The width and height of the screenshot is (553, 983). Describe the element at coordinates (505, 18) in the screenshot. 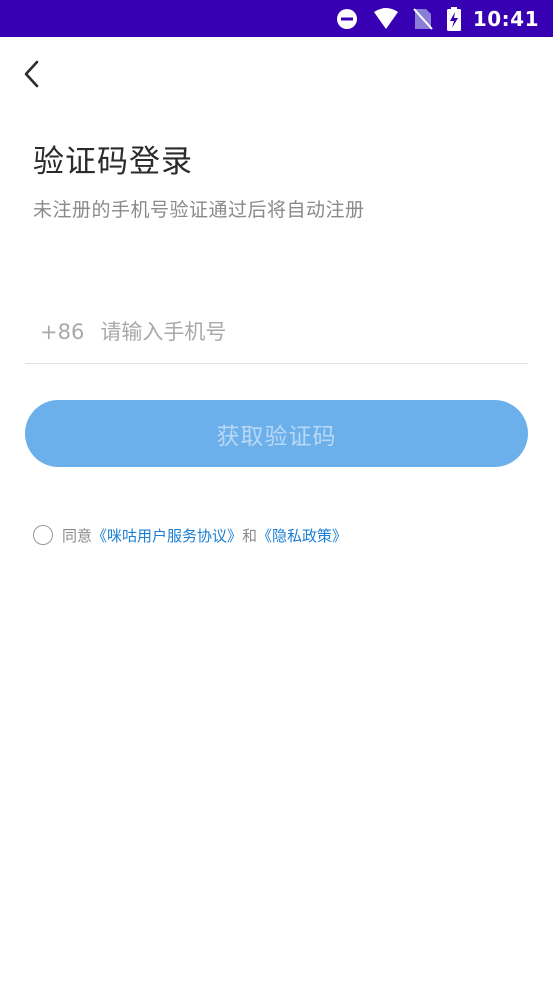

I see `status-time: 10:41` at that location.